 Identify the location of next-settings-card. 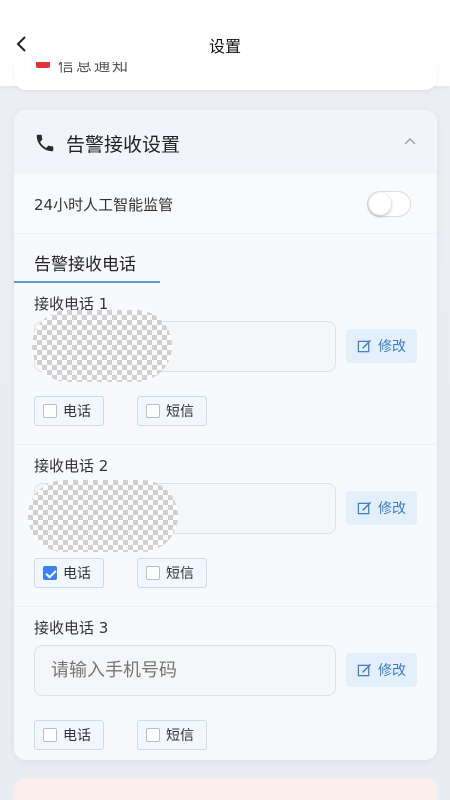
(225, 789).